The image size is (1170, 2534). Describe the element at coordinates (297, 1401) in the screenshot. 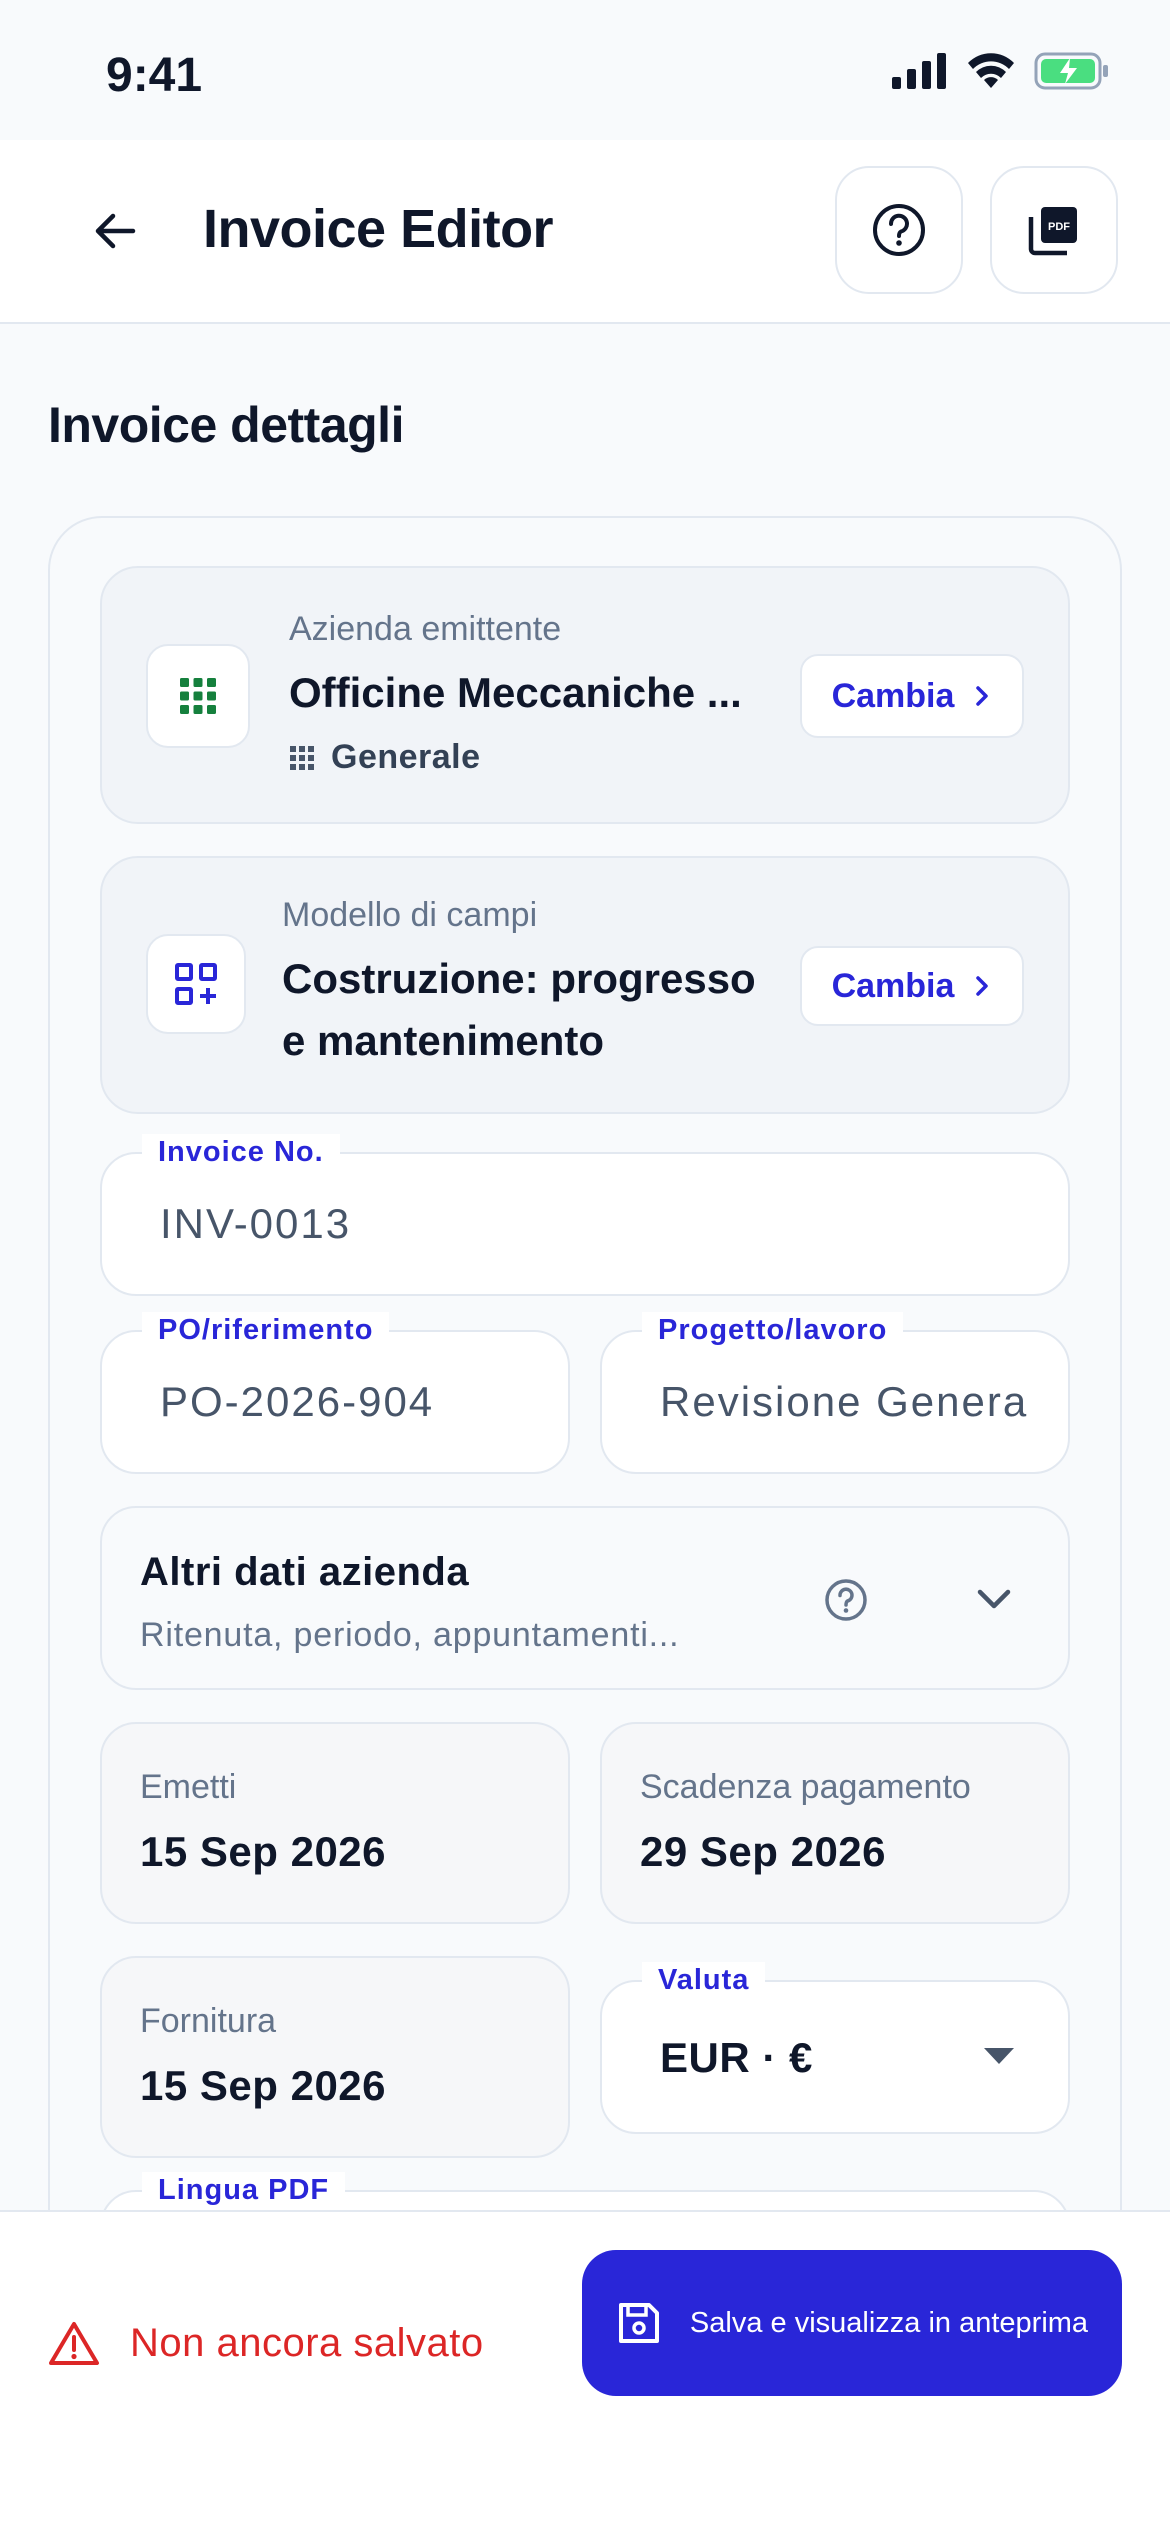

I see `po-reference-value: PO-2026-904` at that location.